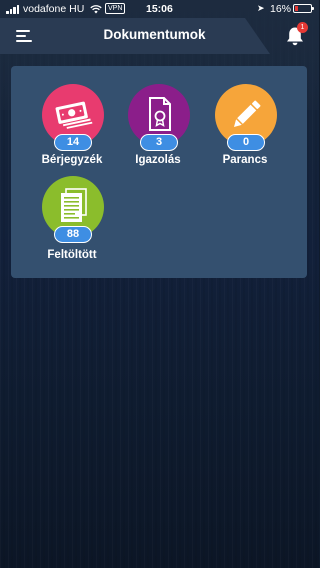 Image resolution: width=320 pixels, height=568 pixels. I want to click on status-bar: vodafone HU VPN 15:06 ➤ 16%, so click(159, 9).